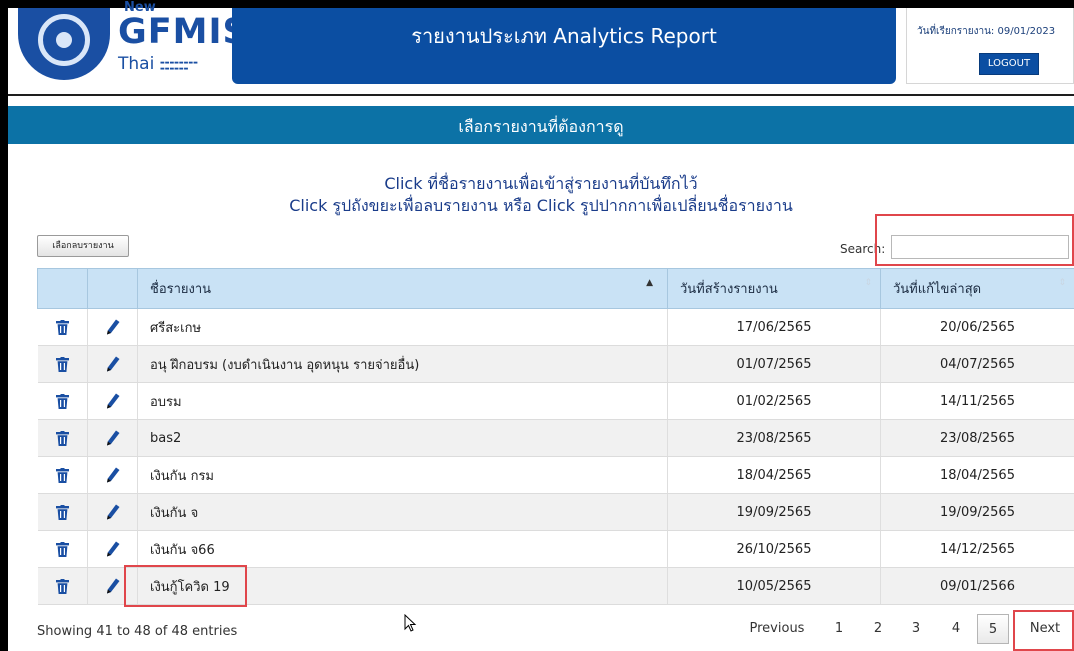 The image size is (1074, 651). Describe the element at coordinates (137, 631) in the screenshot. I see `table-info: Showing 41 to 48 of 48 entries` at that location.